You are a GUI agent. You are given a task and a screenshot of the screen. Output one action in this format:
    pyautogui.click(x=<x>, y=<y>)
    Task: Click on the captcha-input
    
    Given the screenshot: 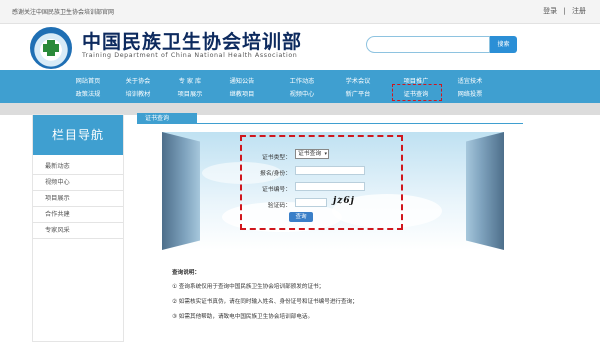 What is the action you would take?
    pyautogui.click(x=311, y=202)
    